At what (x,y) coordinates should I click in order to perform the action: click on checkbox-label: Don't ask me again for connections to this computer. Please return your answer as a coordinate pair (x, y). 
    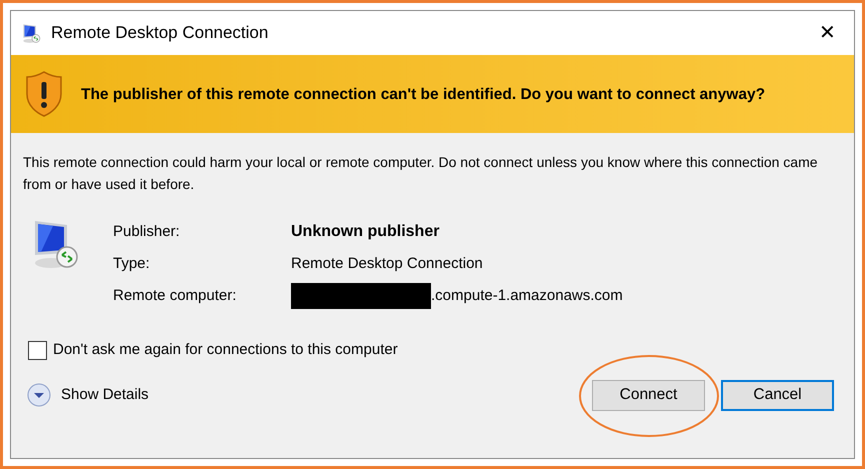
    Looking at the image, I should click on (225, 350).